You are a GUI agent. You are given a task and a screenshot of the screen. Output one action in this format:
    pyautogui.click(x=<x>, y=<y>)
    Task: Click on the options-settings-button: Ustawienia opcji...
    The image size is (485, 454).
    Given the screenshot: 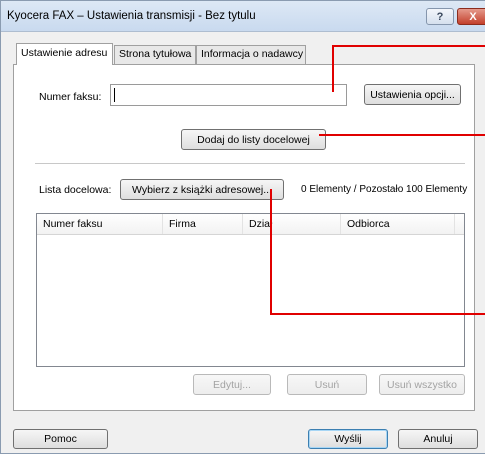 What is the action you would take?
    pyautogui.click(x=412, y=94)
    